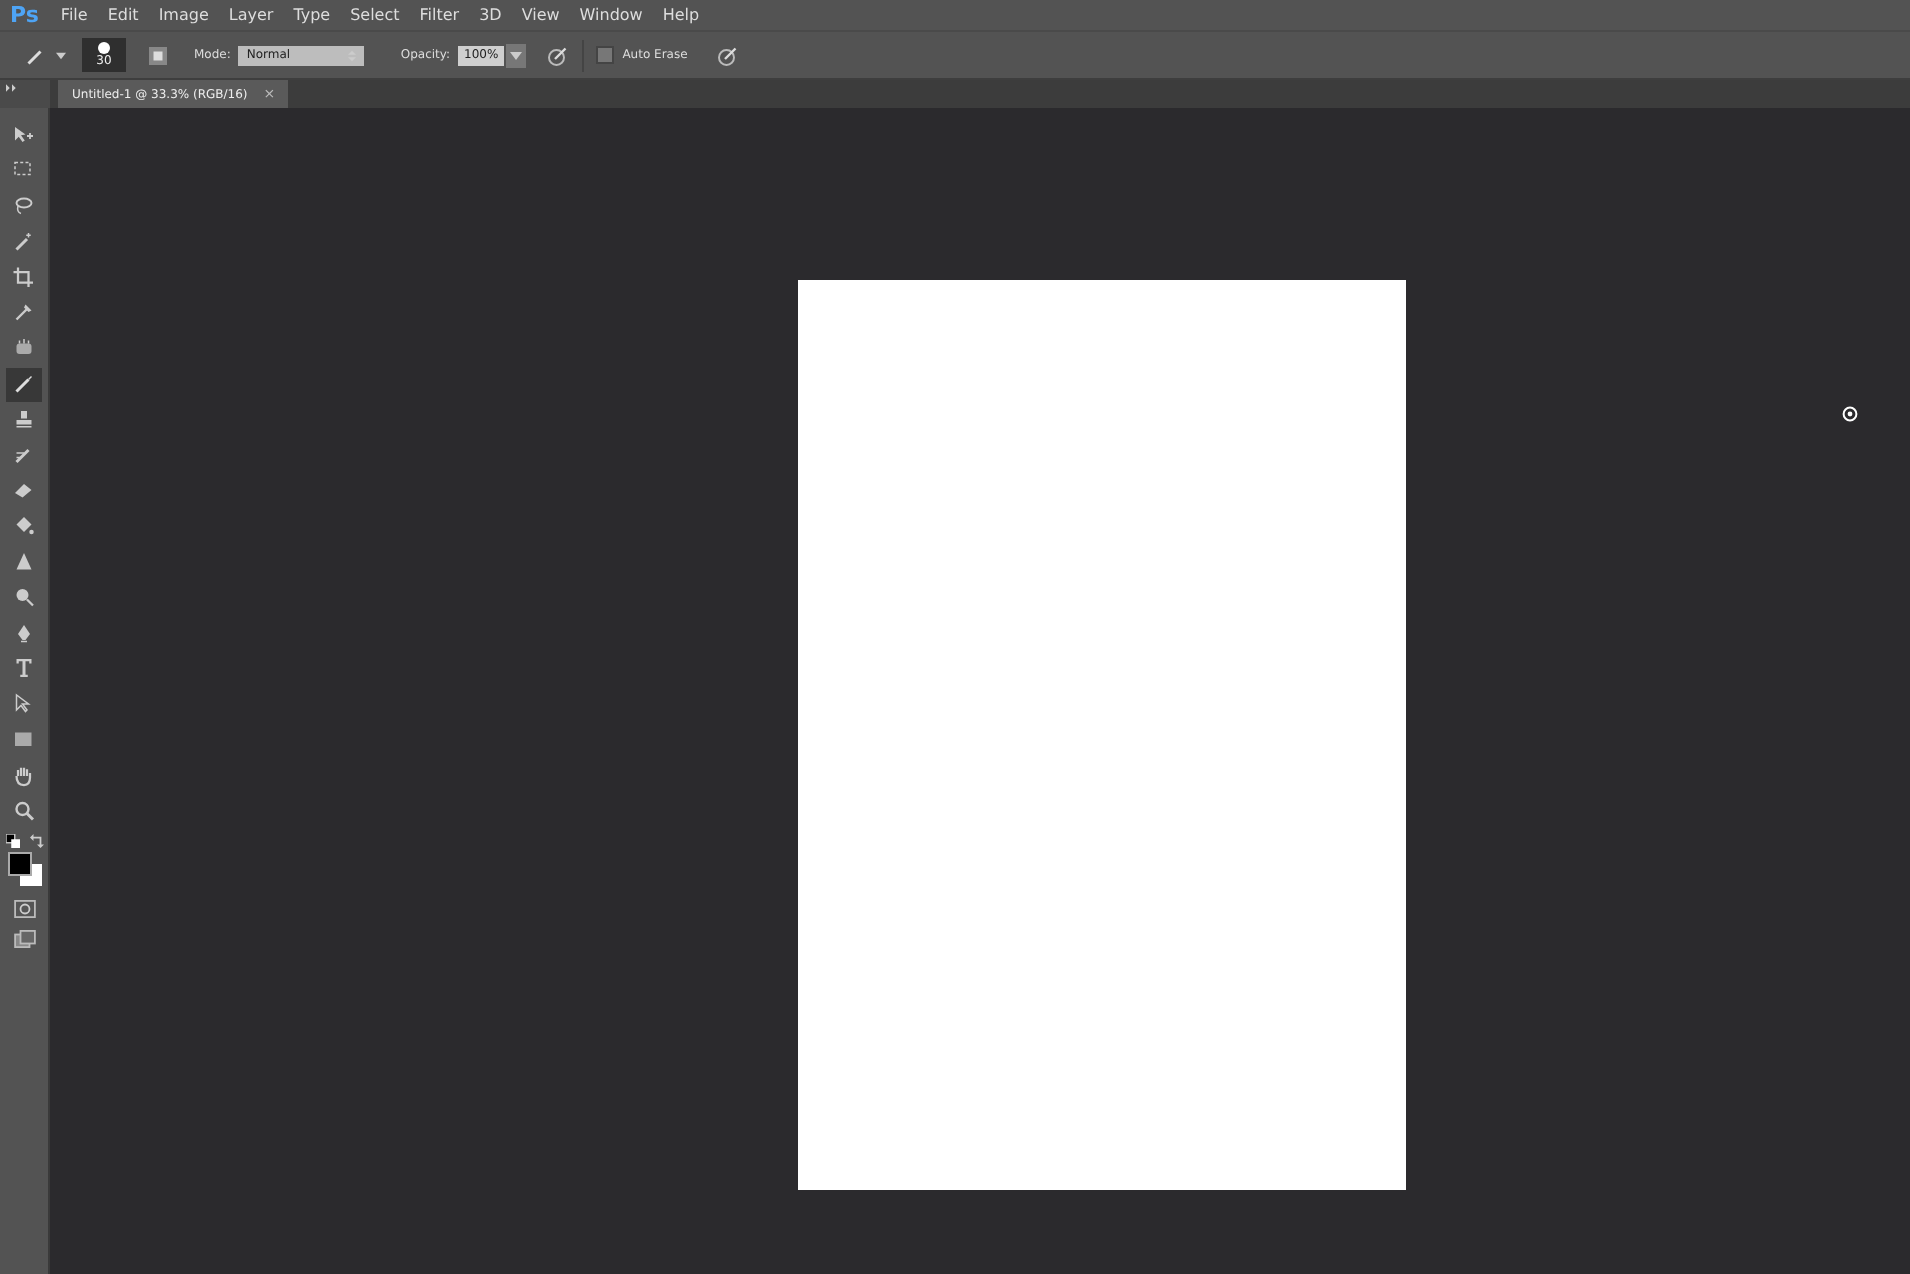  Describe the element at coordinates (251, 15) in the screenshot. I see `menu-item: Layer` at that location.